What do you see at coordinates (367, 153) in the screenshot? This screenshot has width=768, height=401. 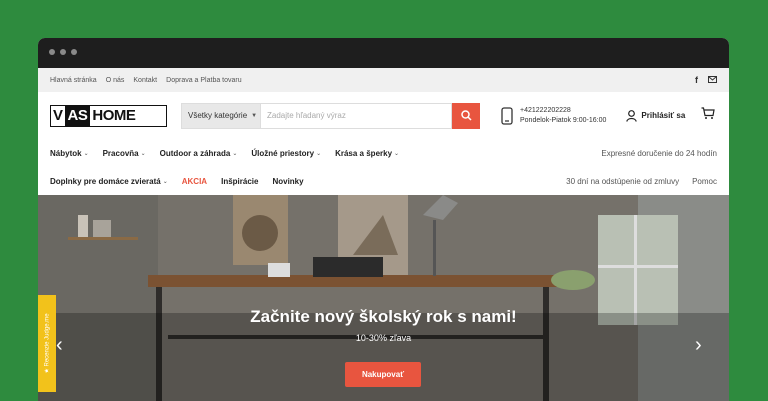 I see `nav-item-beauty: Krása a šperky ⌄` at bounding box center [367, 153].